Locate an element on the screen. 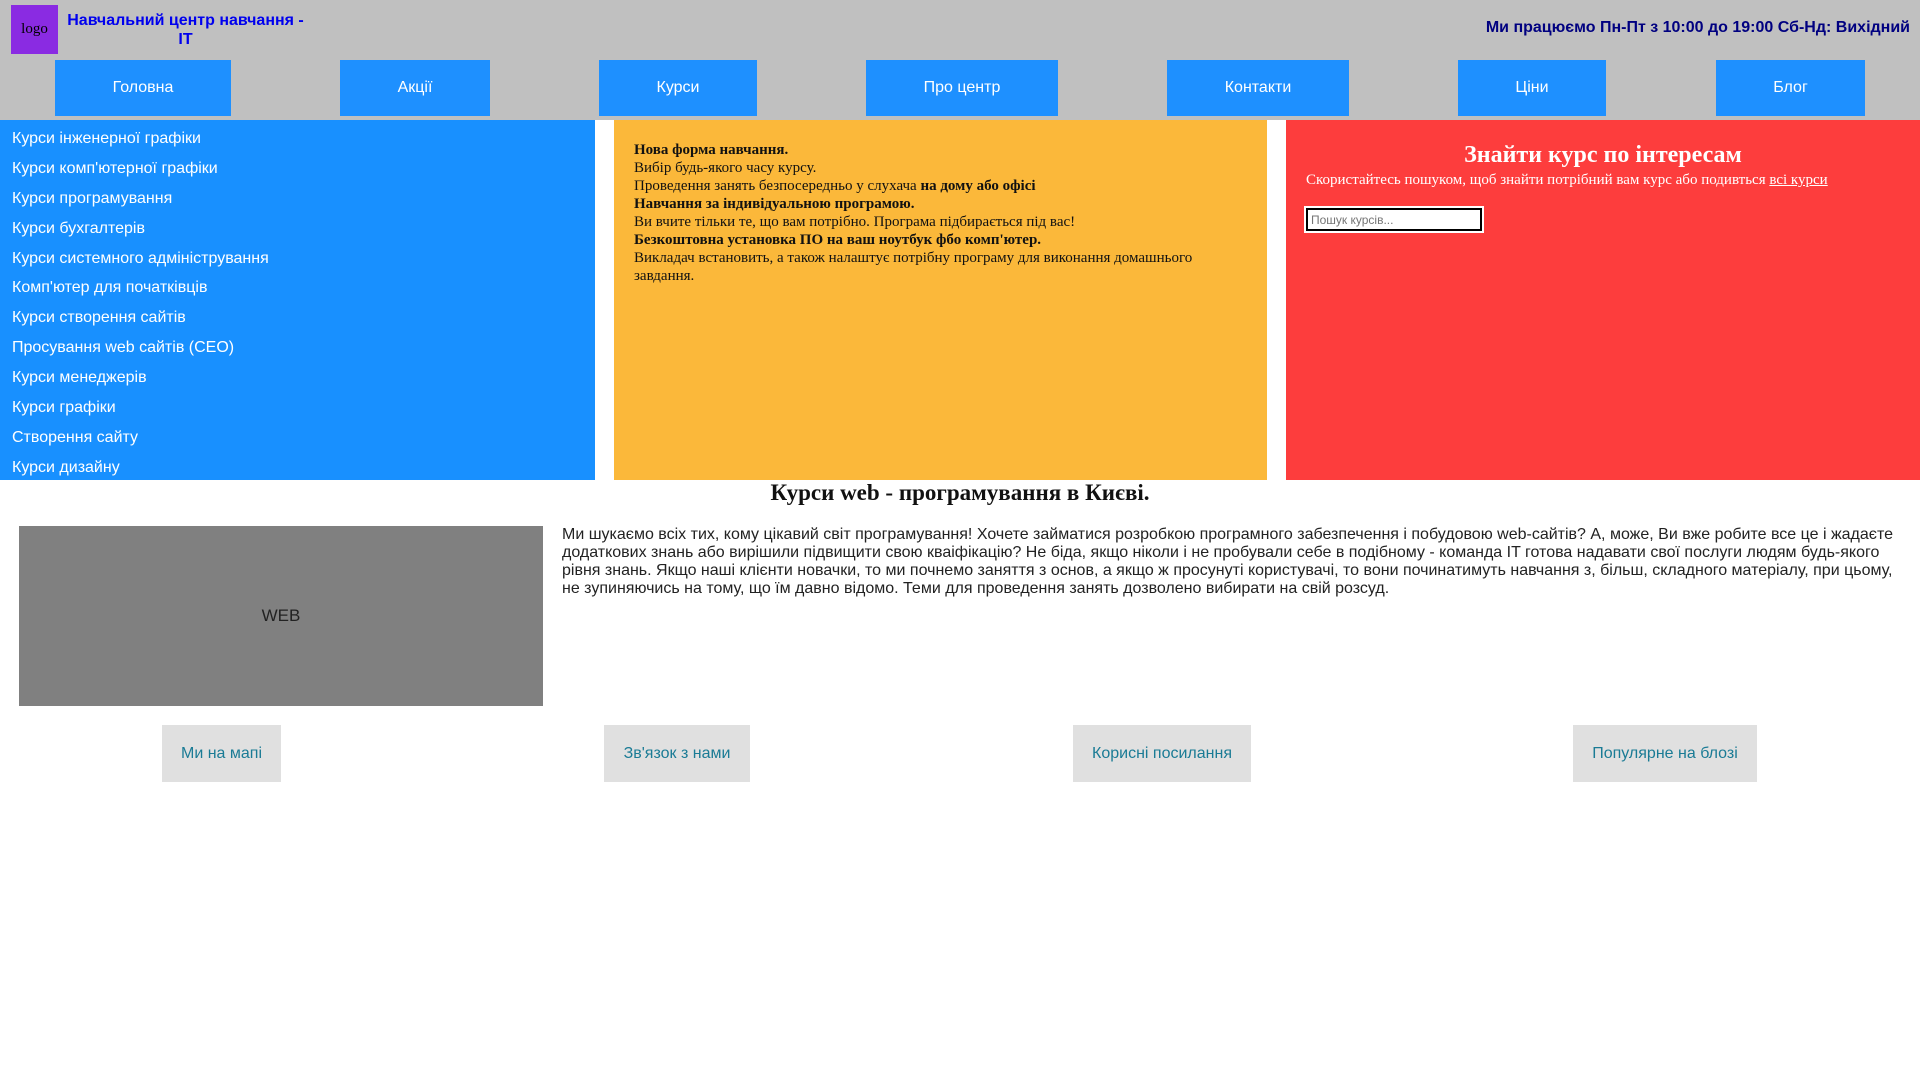  sidebar-item-computer-graphics: Курси комп'ютерної графіки is located at coordinates (297, 169).